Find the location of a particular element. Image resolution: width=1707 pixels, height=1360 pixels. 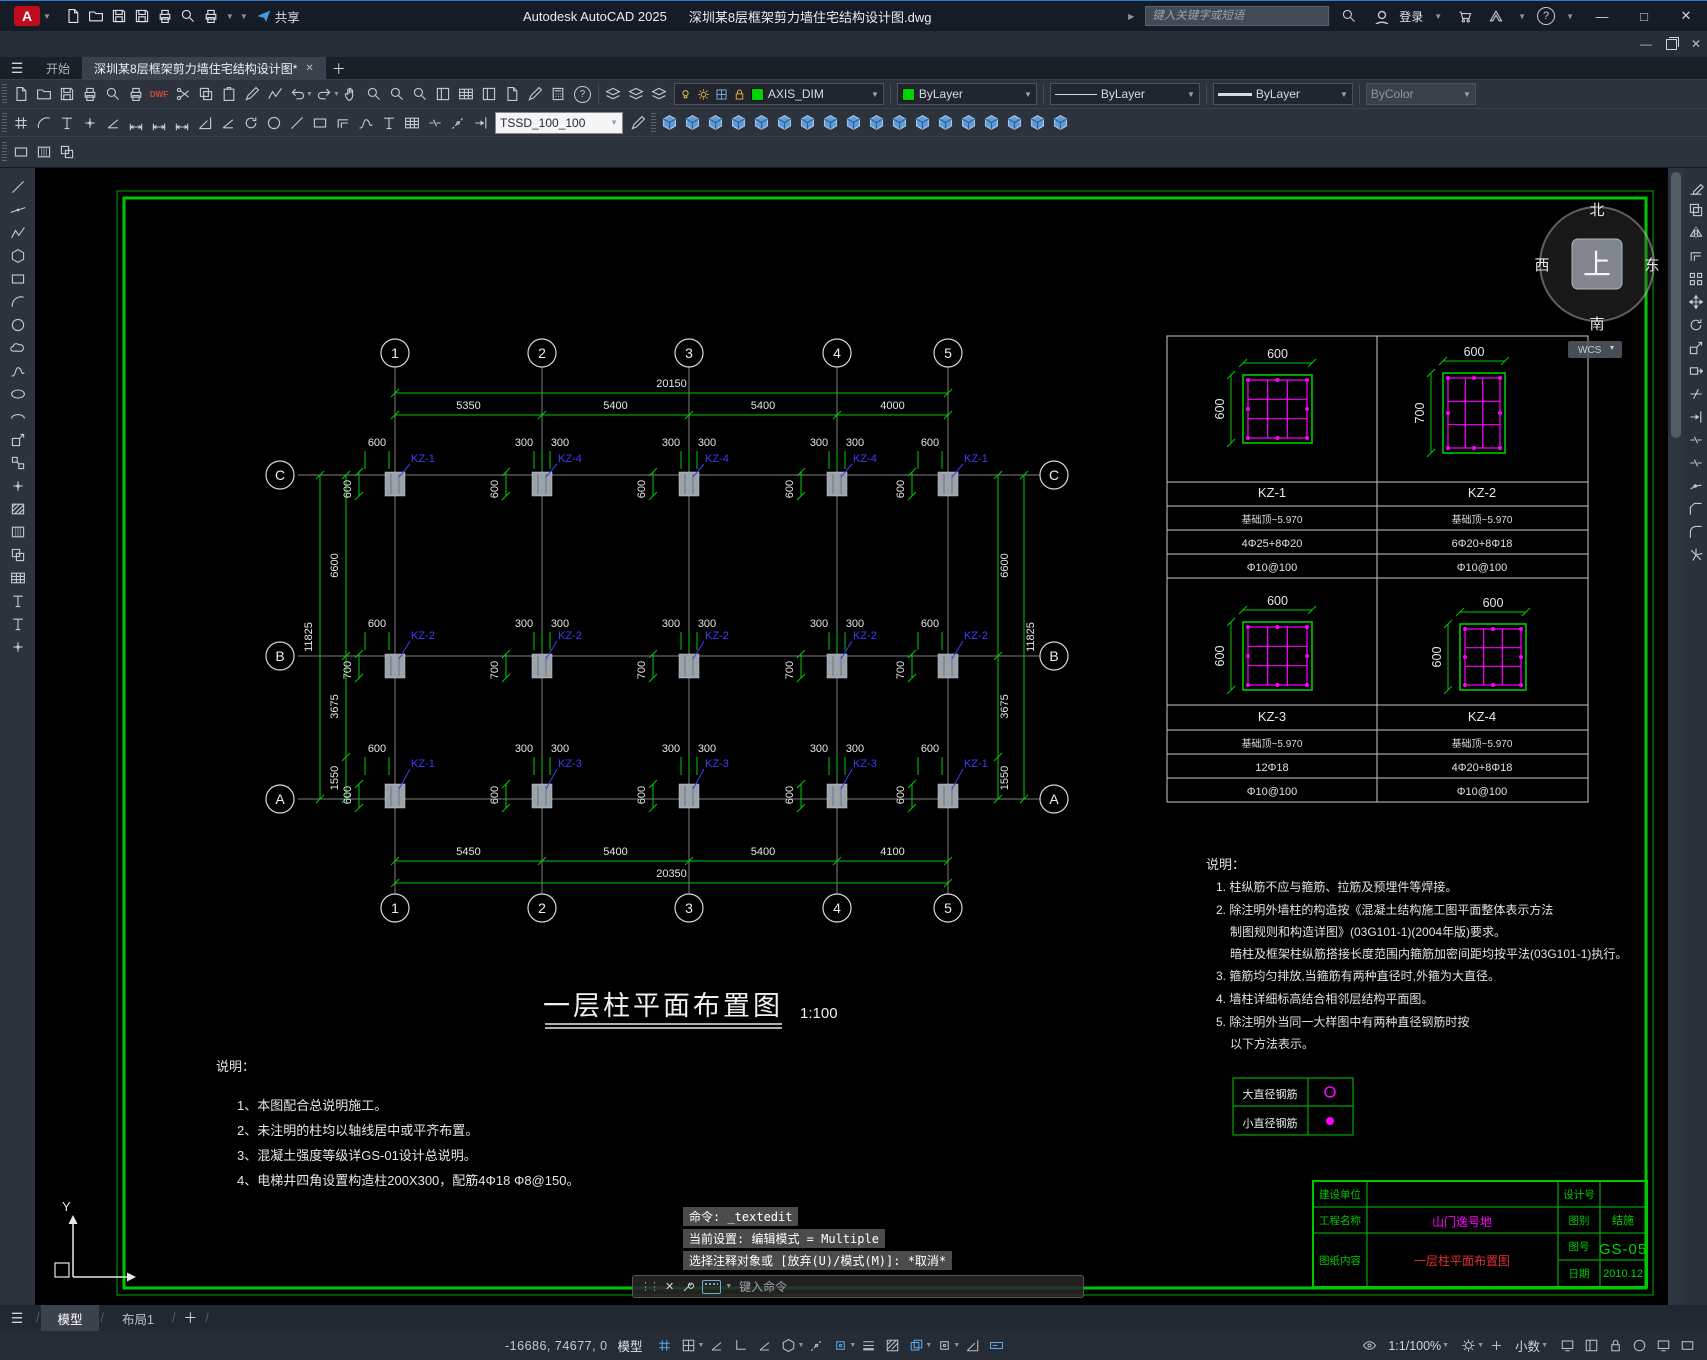

object-snap-2d-caret-icon: ▼ is located at coordinates (852, 1345).